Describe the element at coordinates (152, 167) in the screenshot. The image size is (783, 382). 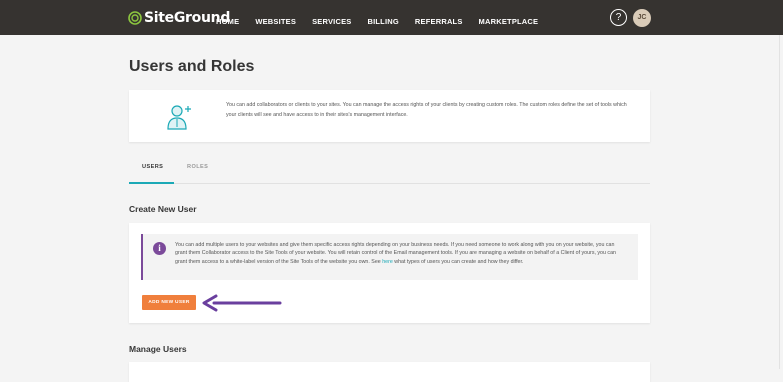
I see `tab-users: USERS` at that location.